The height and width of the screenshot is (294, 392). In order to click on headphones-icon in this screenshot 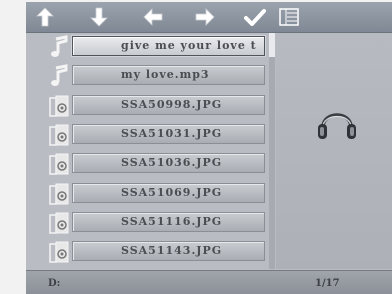, I will do `click(337, 126)`.